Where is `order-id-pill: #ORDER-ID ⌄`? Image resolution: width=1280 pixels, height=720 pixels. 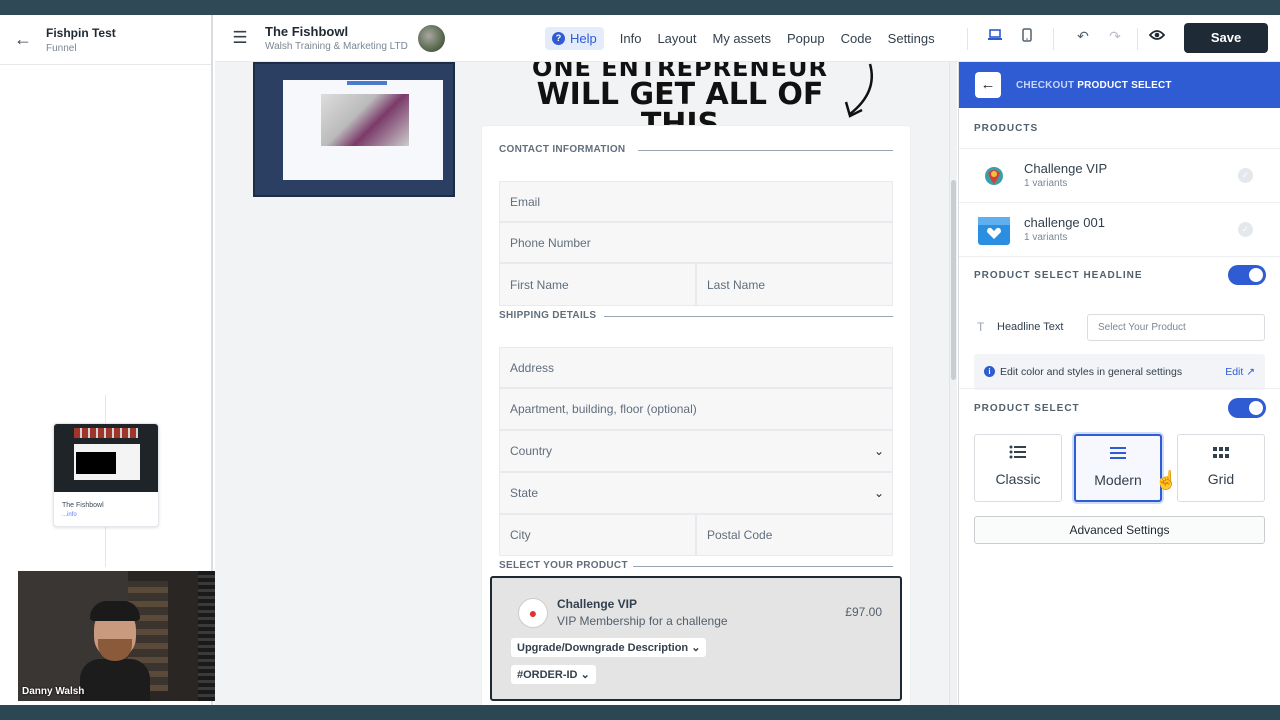
order-id-pill: #ORDER-ID ⌄ is located at coordinates (553, 674).